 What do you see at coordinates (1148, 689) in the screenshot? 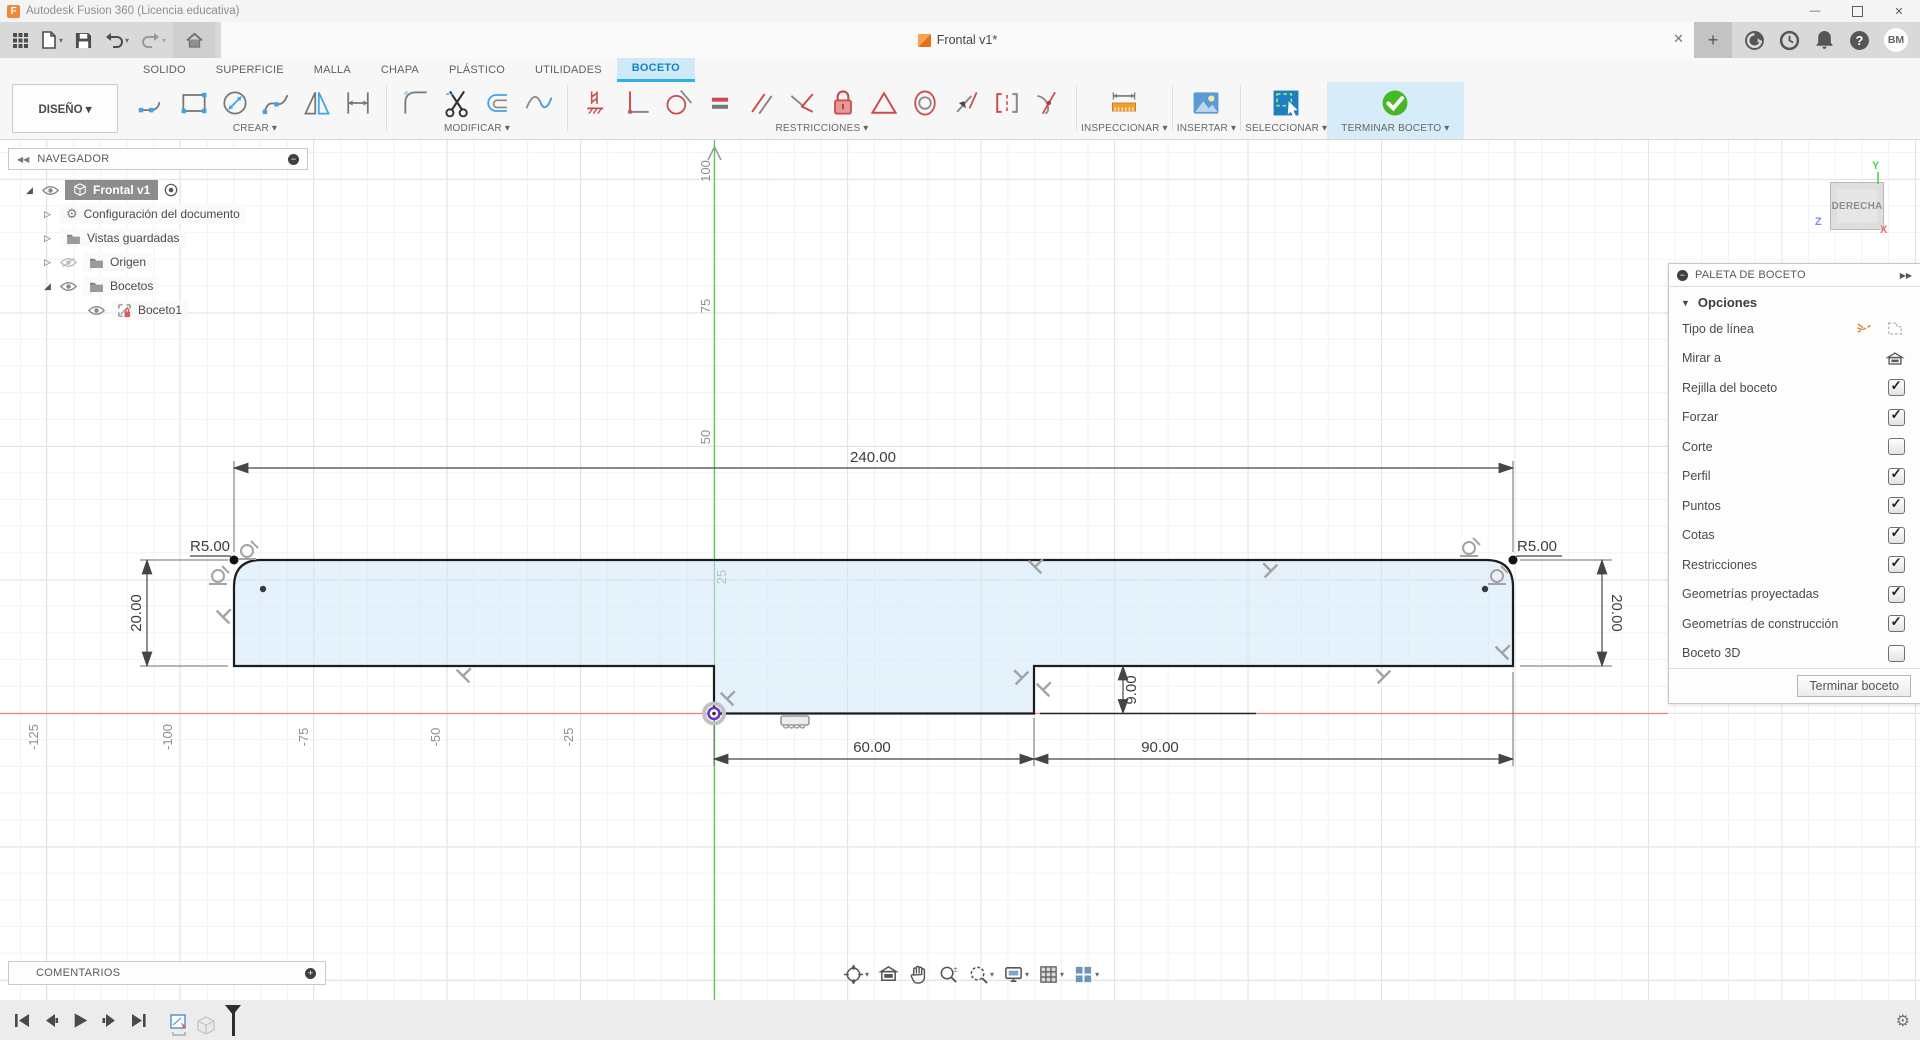
I see `dim-9: 9.00` at bounding box center [1148, 689].